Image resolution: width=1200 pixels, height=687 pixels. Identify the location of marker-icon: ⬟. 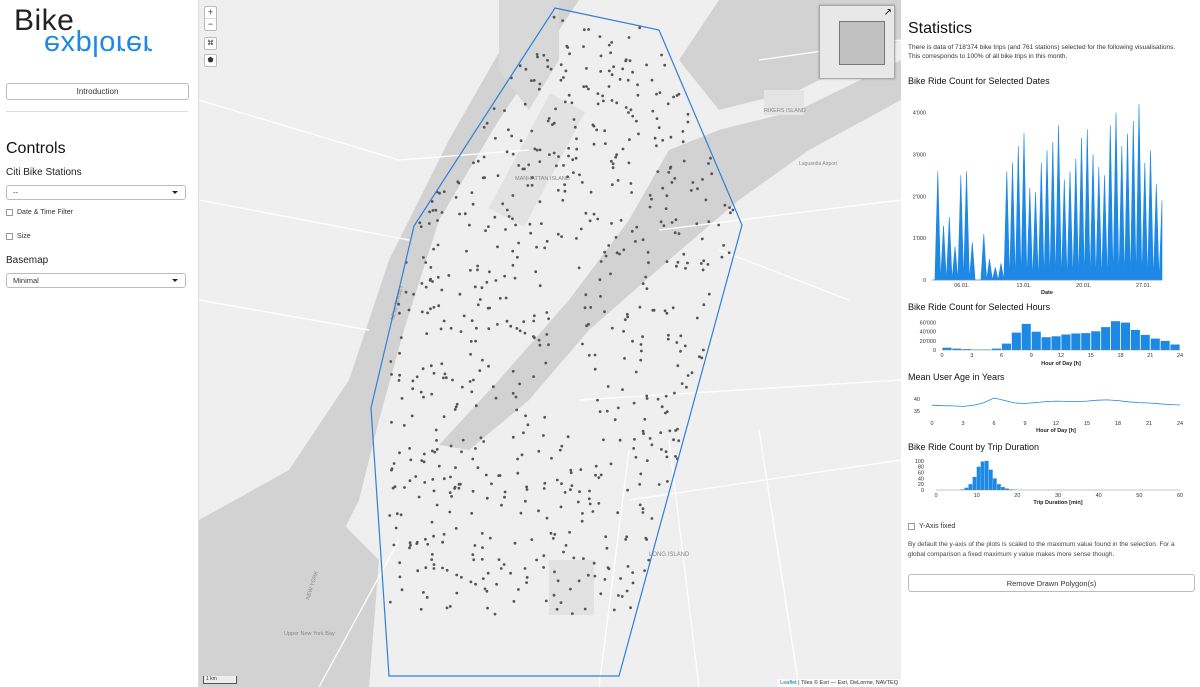
(210, 60).